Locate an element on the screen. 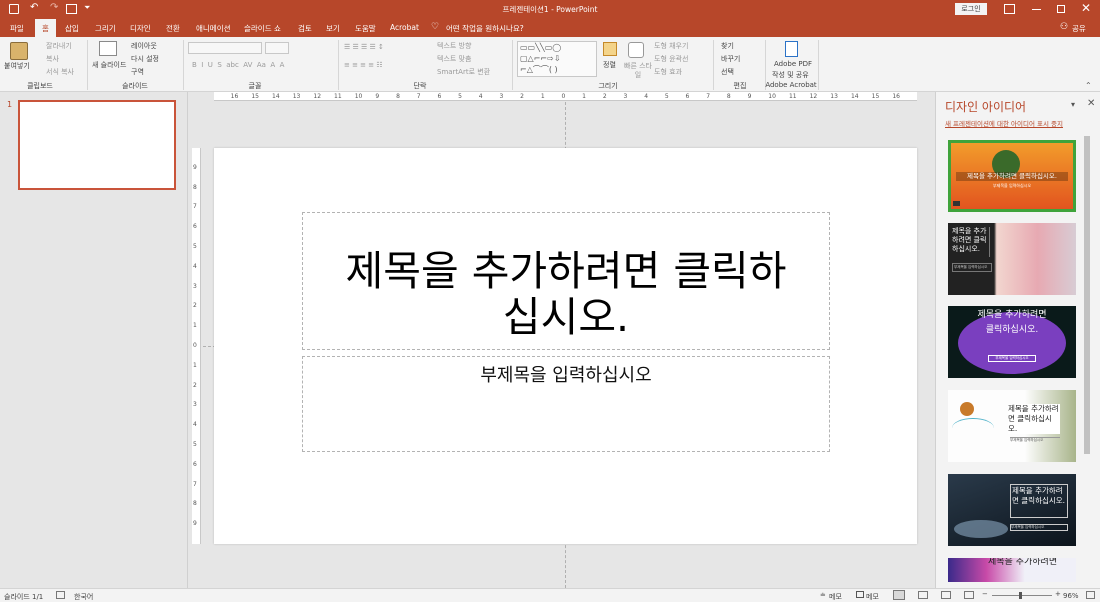 Image resolution: width=1100 pixels, height=602 pixels. subtitle-placeholder: 부제목을 입력하십시오 is located at coordinates (566, 404).